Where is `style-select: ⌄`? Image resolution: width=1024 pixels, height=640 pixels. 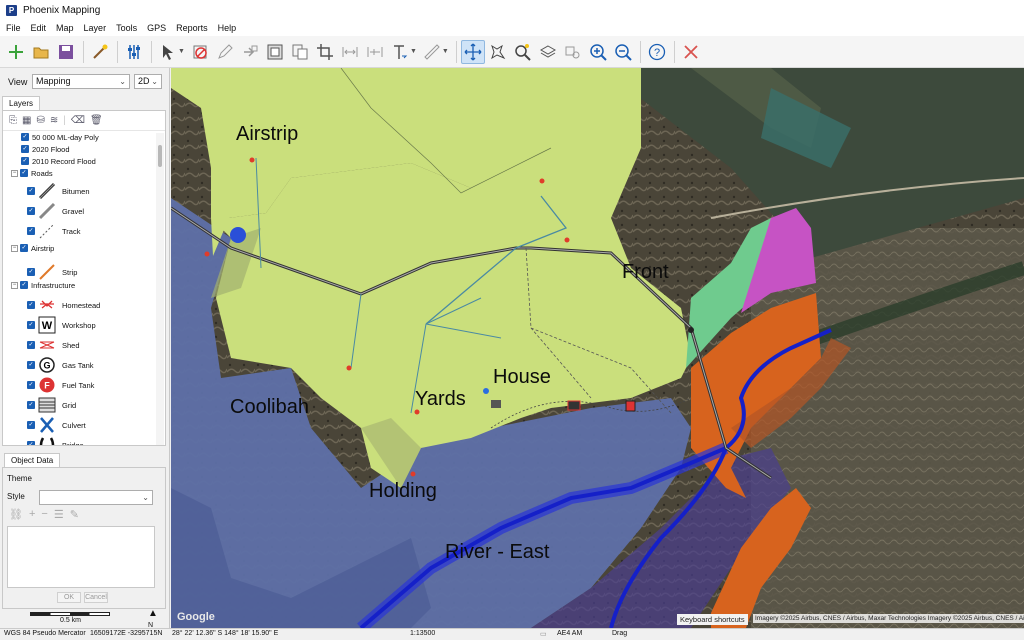
style-select: ⌄ is located at coordinates (96, 497).